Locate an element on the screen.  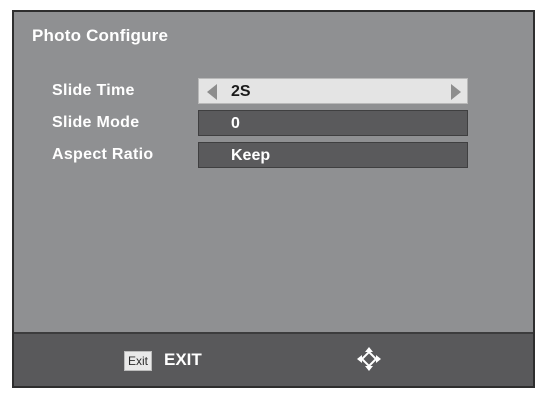
exit-label: EXIT is located at coordinates (183, 359).